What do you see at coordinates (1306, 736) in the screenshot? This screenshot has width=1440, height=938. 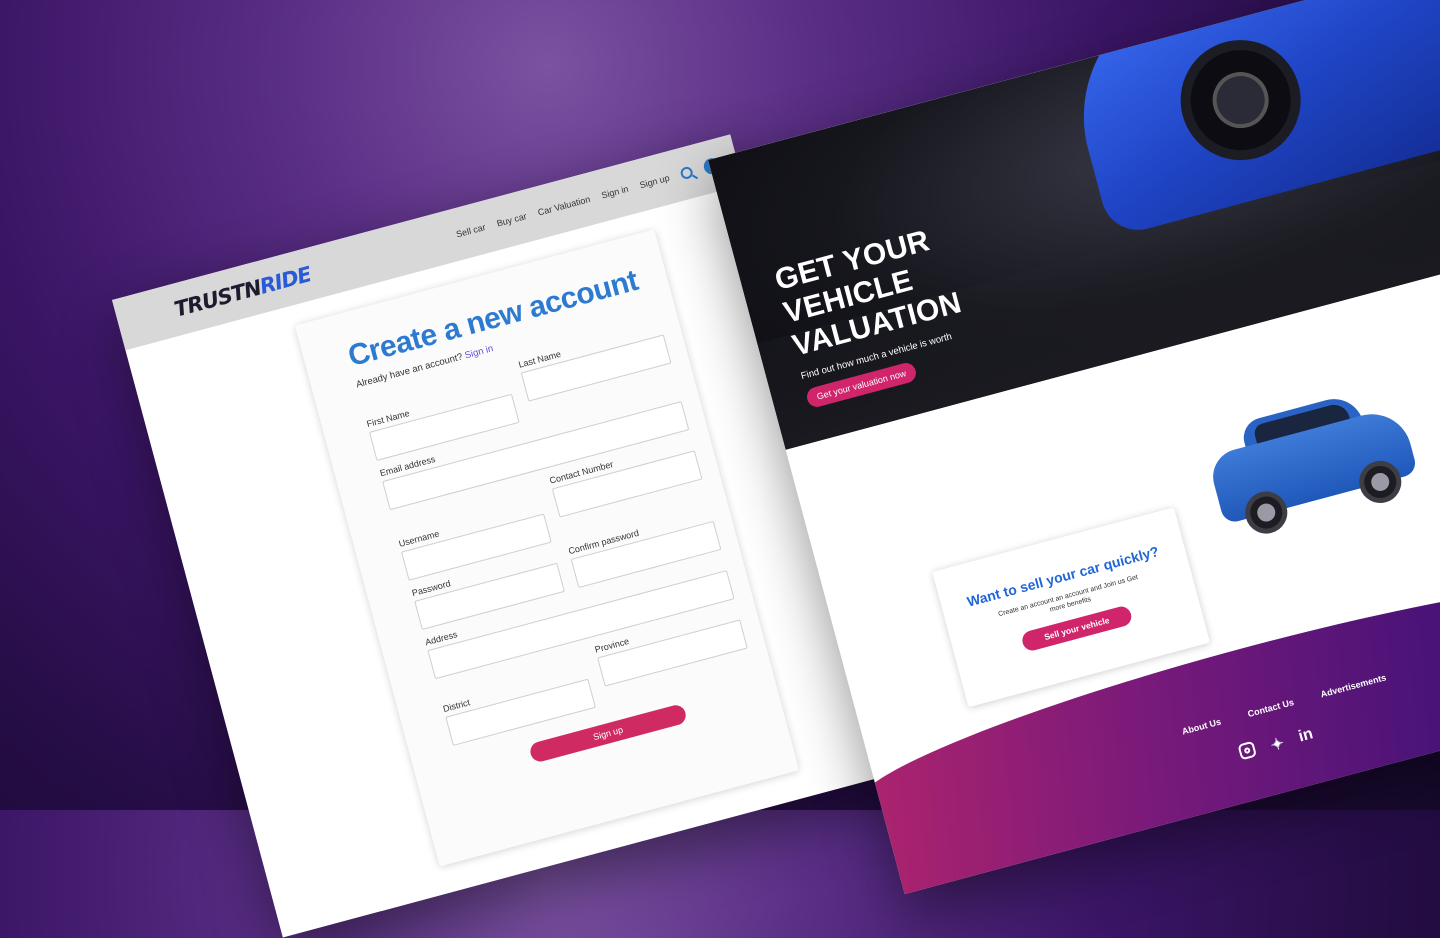 I see `linkedin-icon: in` at bounding box center [1306, 736].